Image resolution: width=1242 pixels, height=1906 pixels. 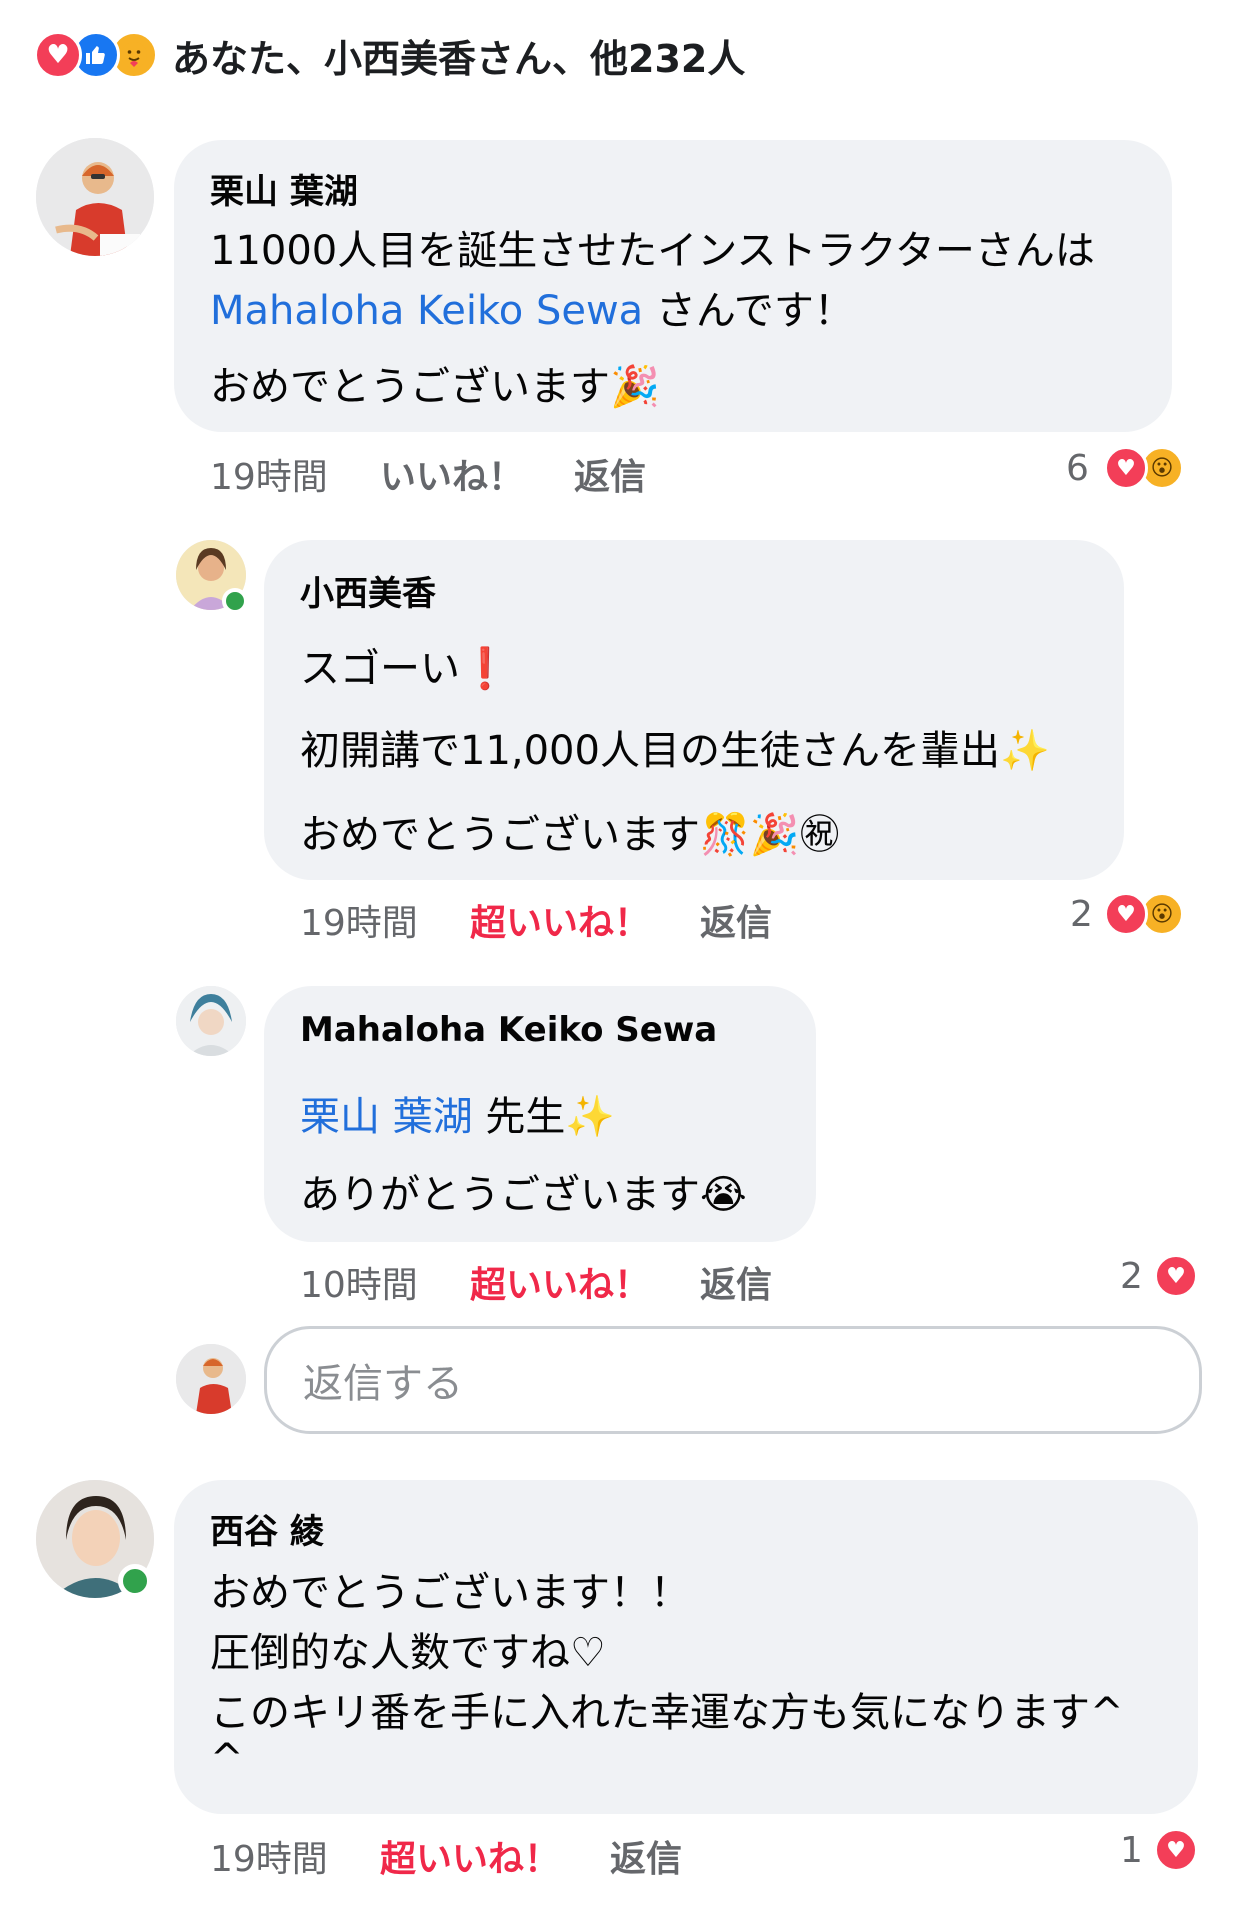 What do you see at coordinates (435, 387) in the screenshot?
I see `comment-text: おめでとうございます🎉` at bounding box center [435, 387].